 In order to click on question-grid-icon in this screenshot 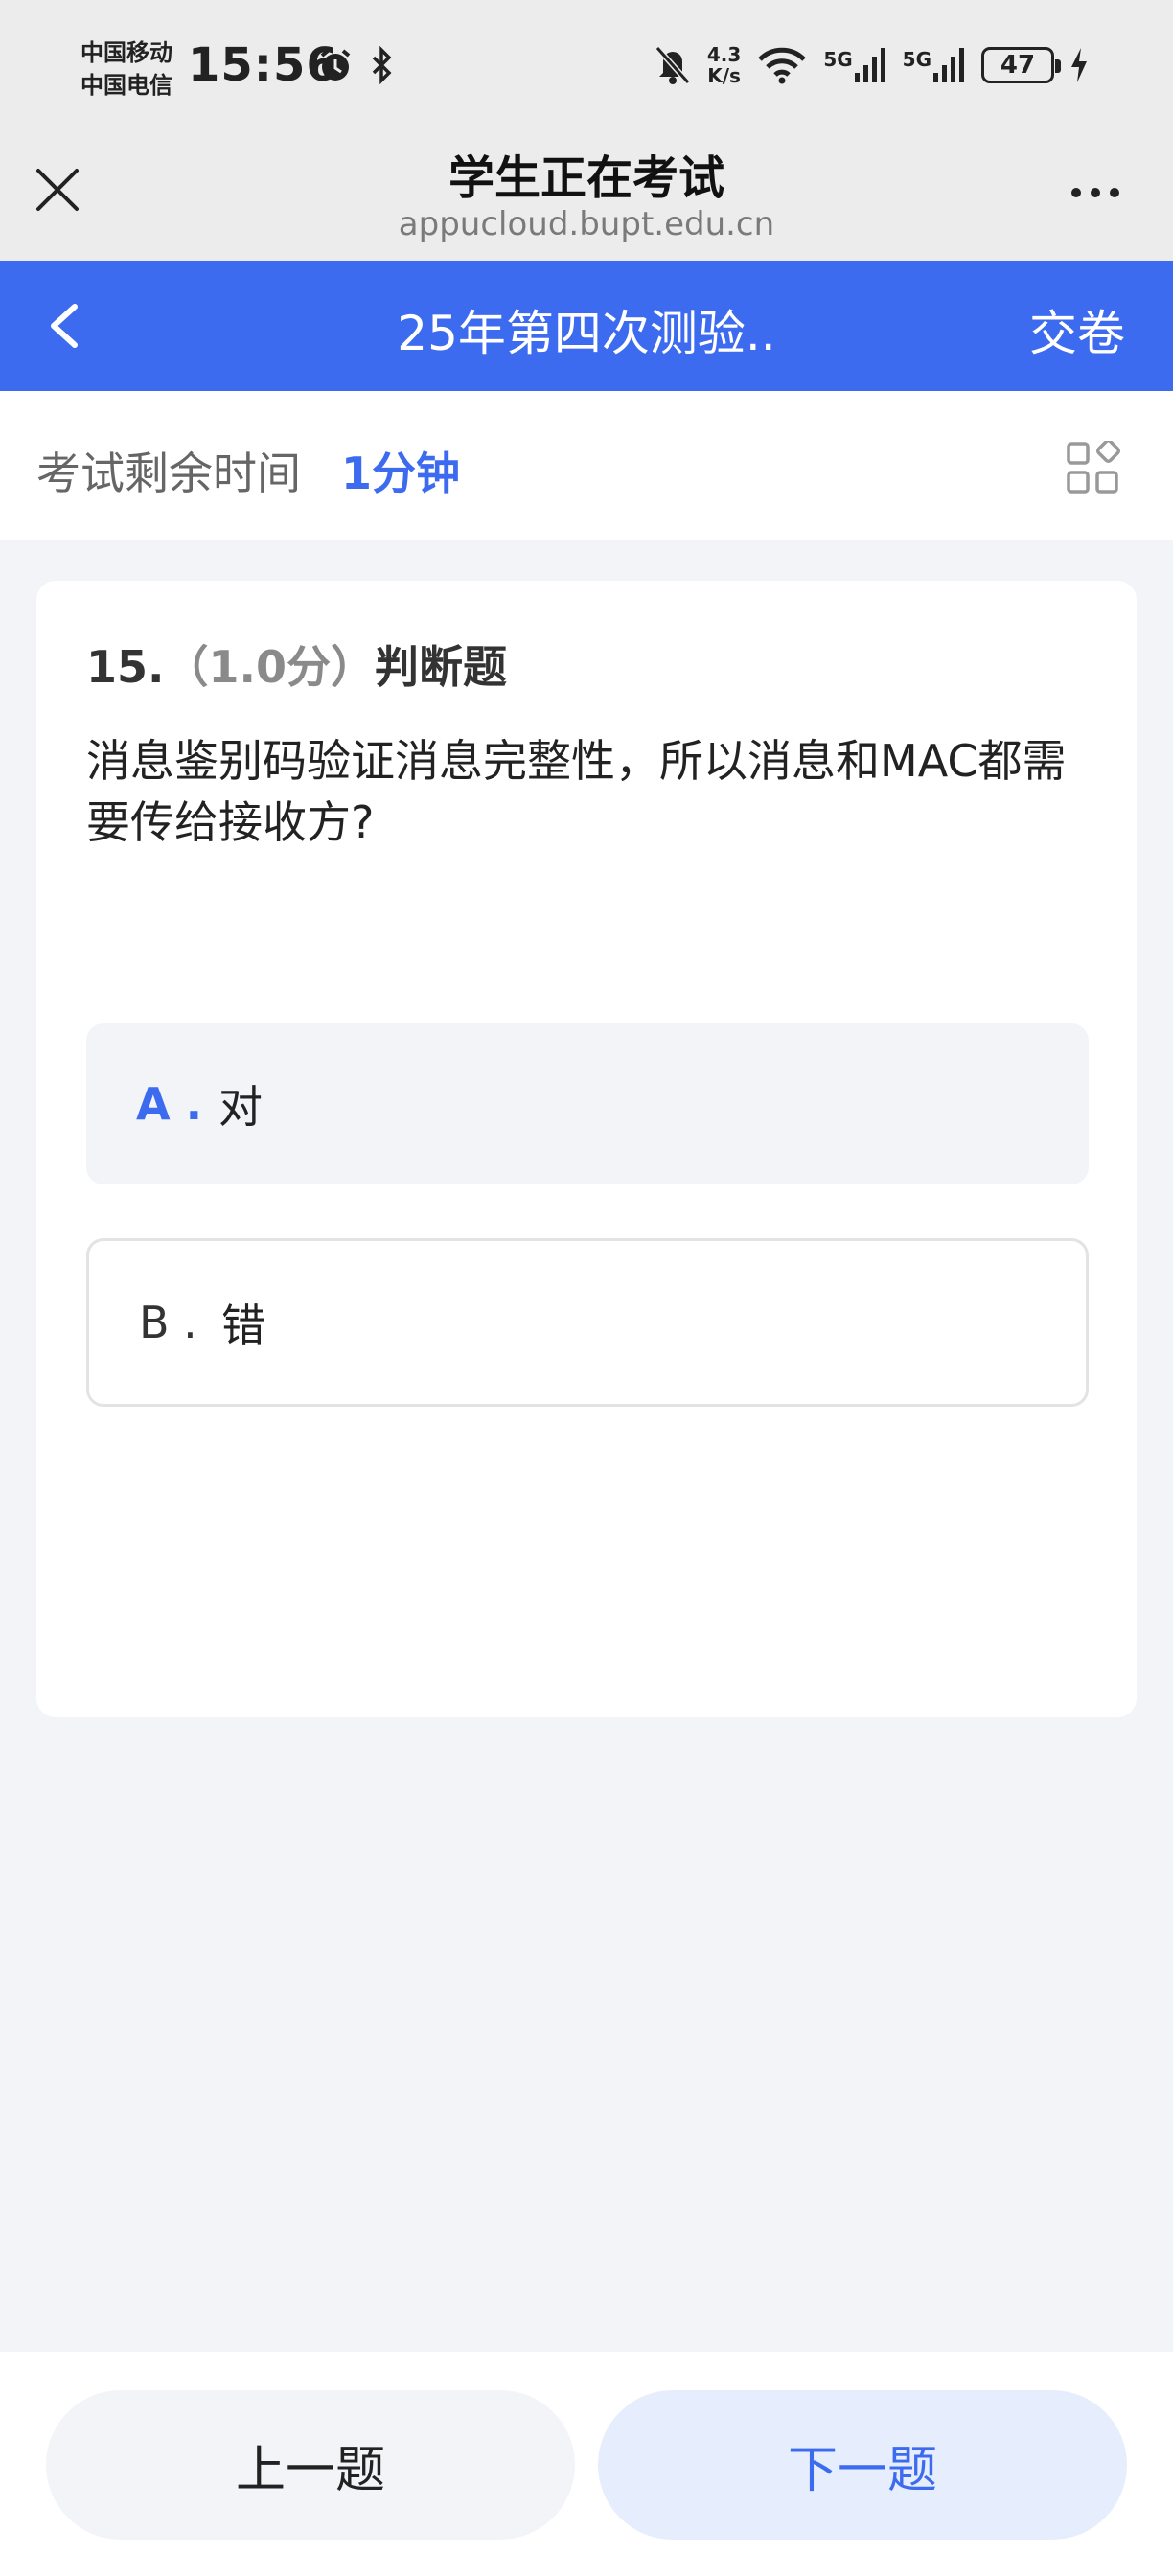, I will do `click(1093, 468)`.